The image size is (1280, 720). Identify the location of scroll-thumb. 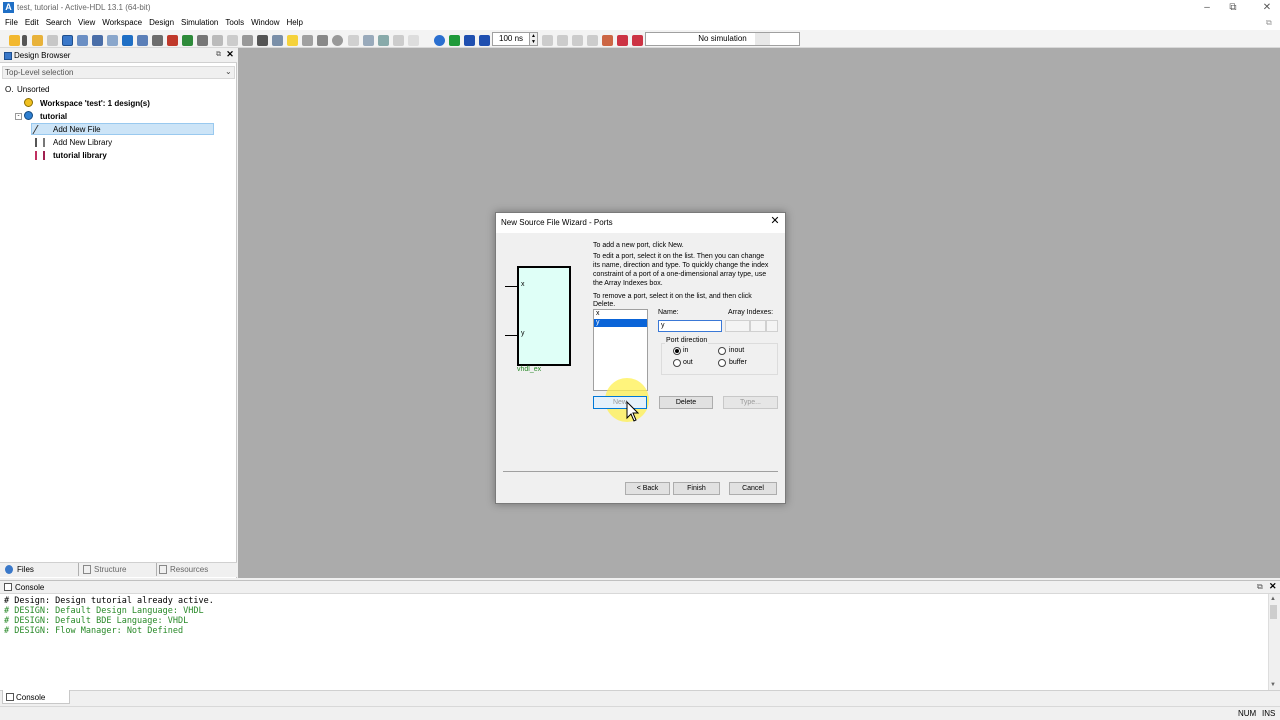
(1273, 612).